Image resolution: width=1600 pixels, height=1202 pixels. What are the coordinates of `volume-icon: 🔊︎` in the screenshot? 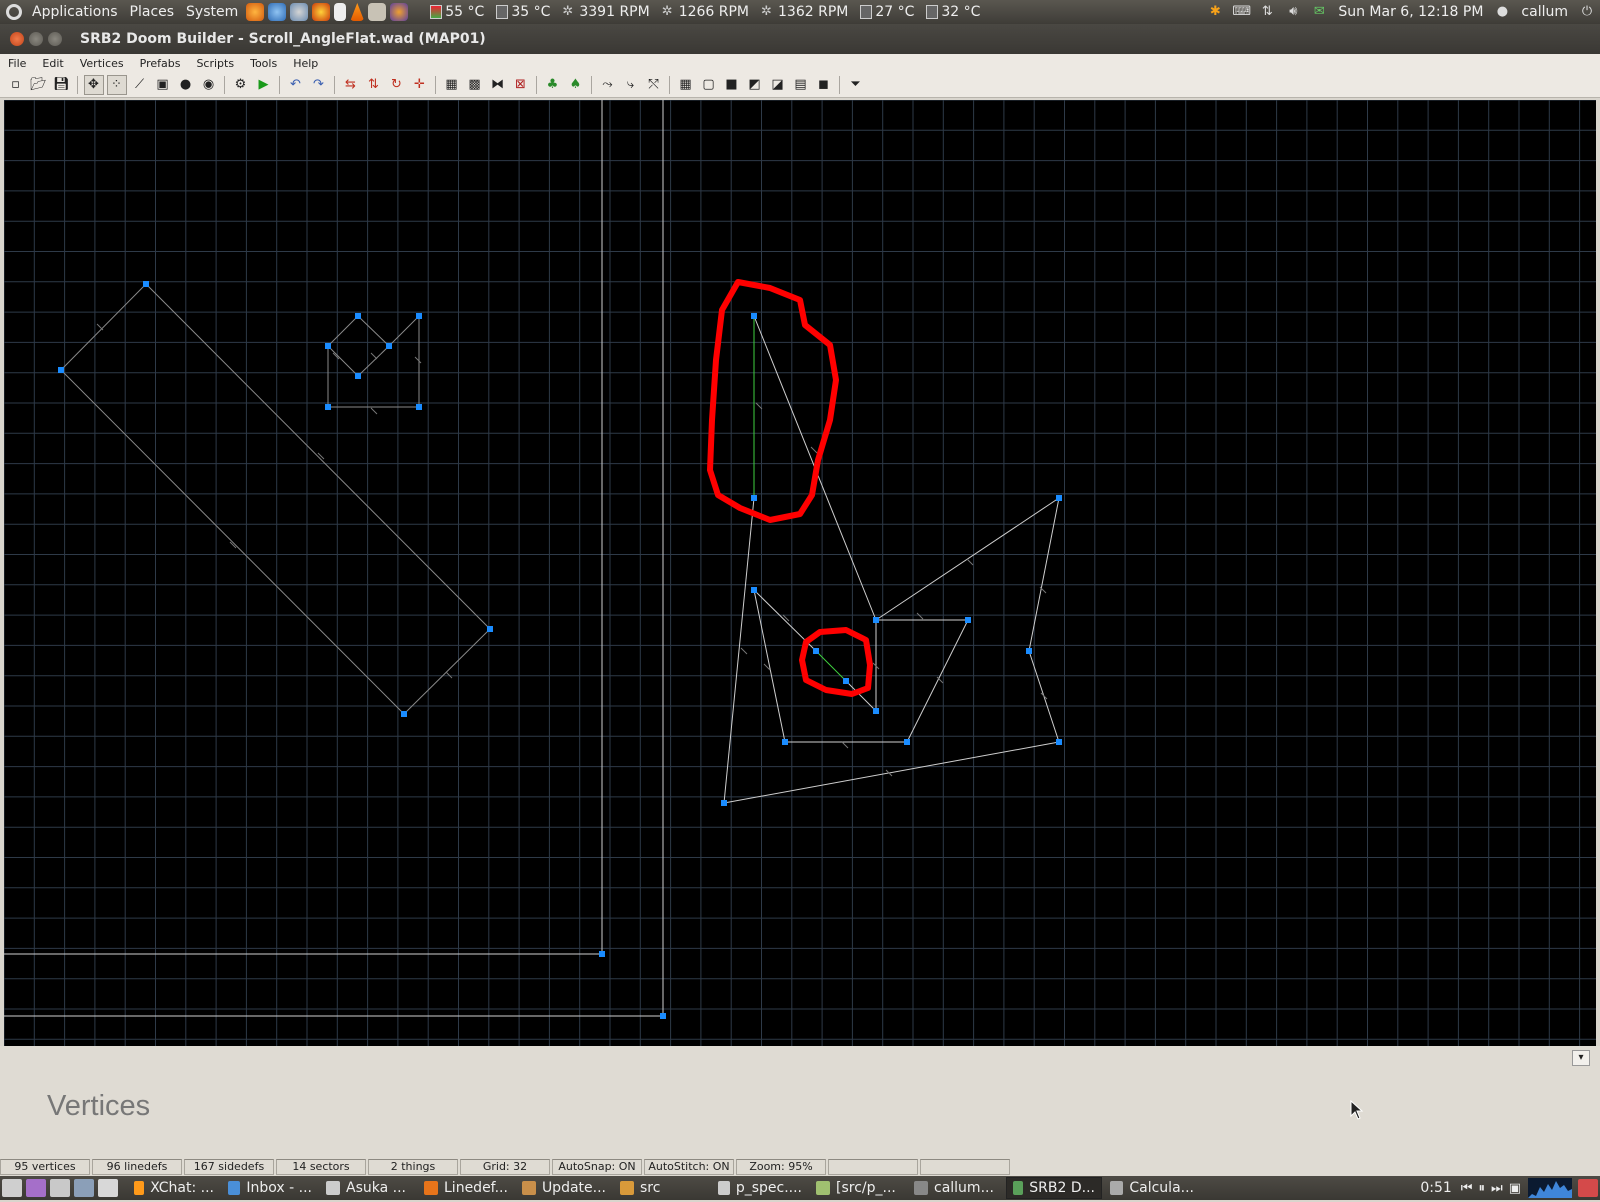 It's located at (1293, 12).